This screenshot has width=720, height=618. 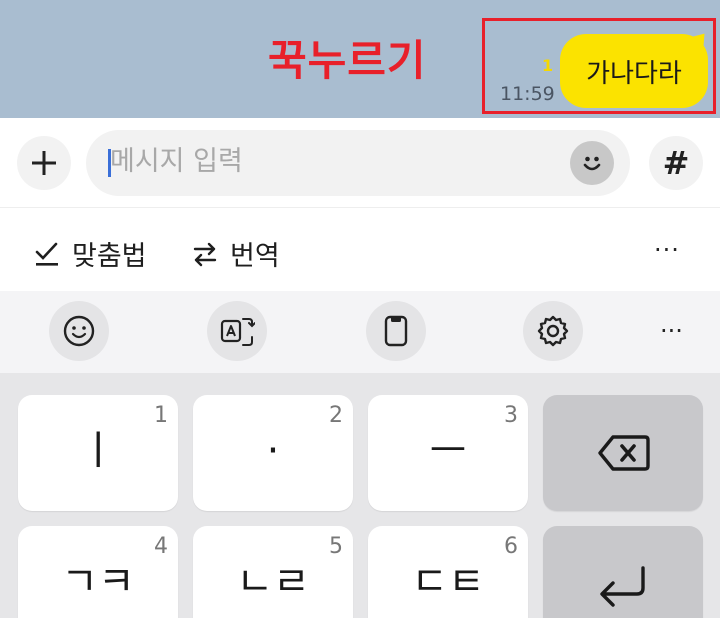 What do you see at coordinates (161, 415) in the screenshot?
I see `key-number: 1` at bounding box center [161, 415].